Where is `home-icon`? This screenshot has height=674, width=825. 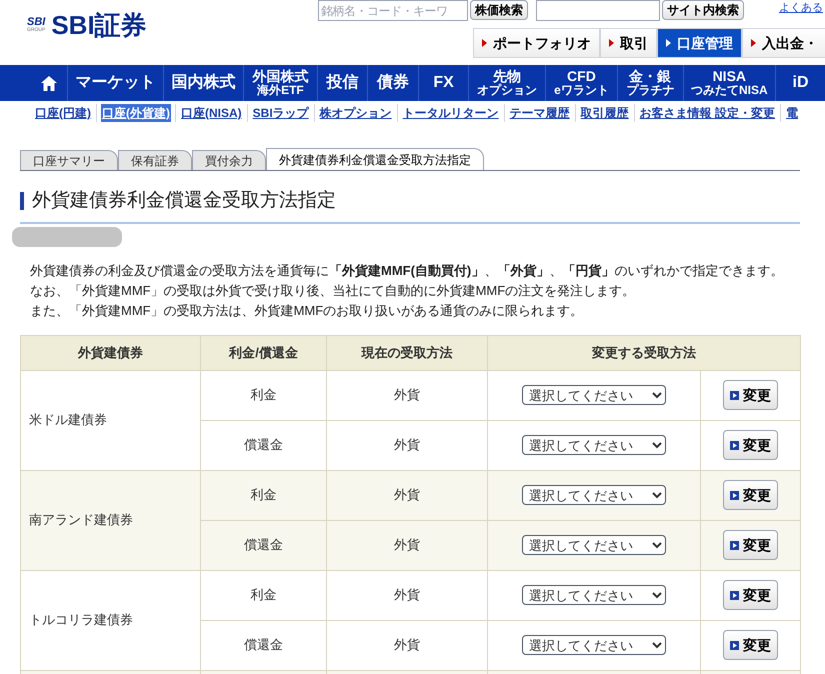 home-icon is located at coordinates (48, 83).